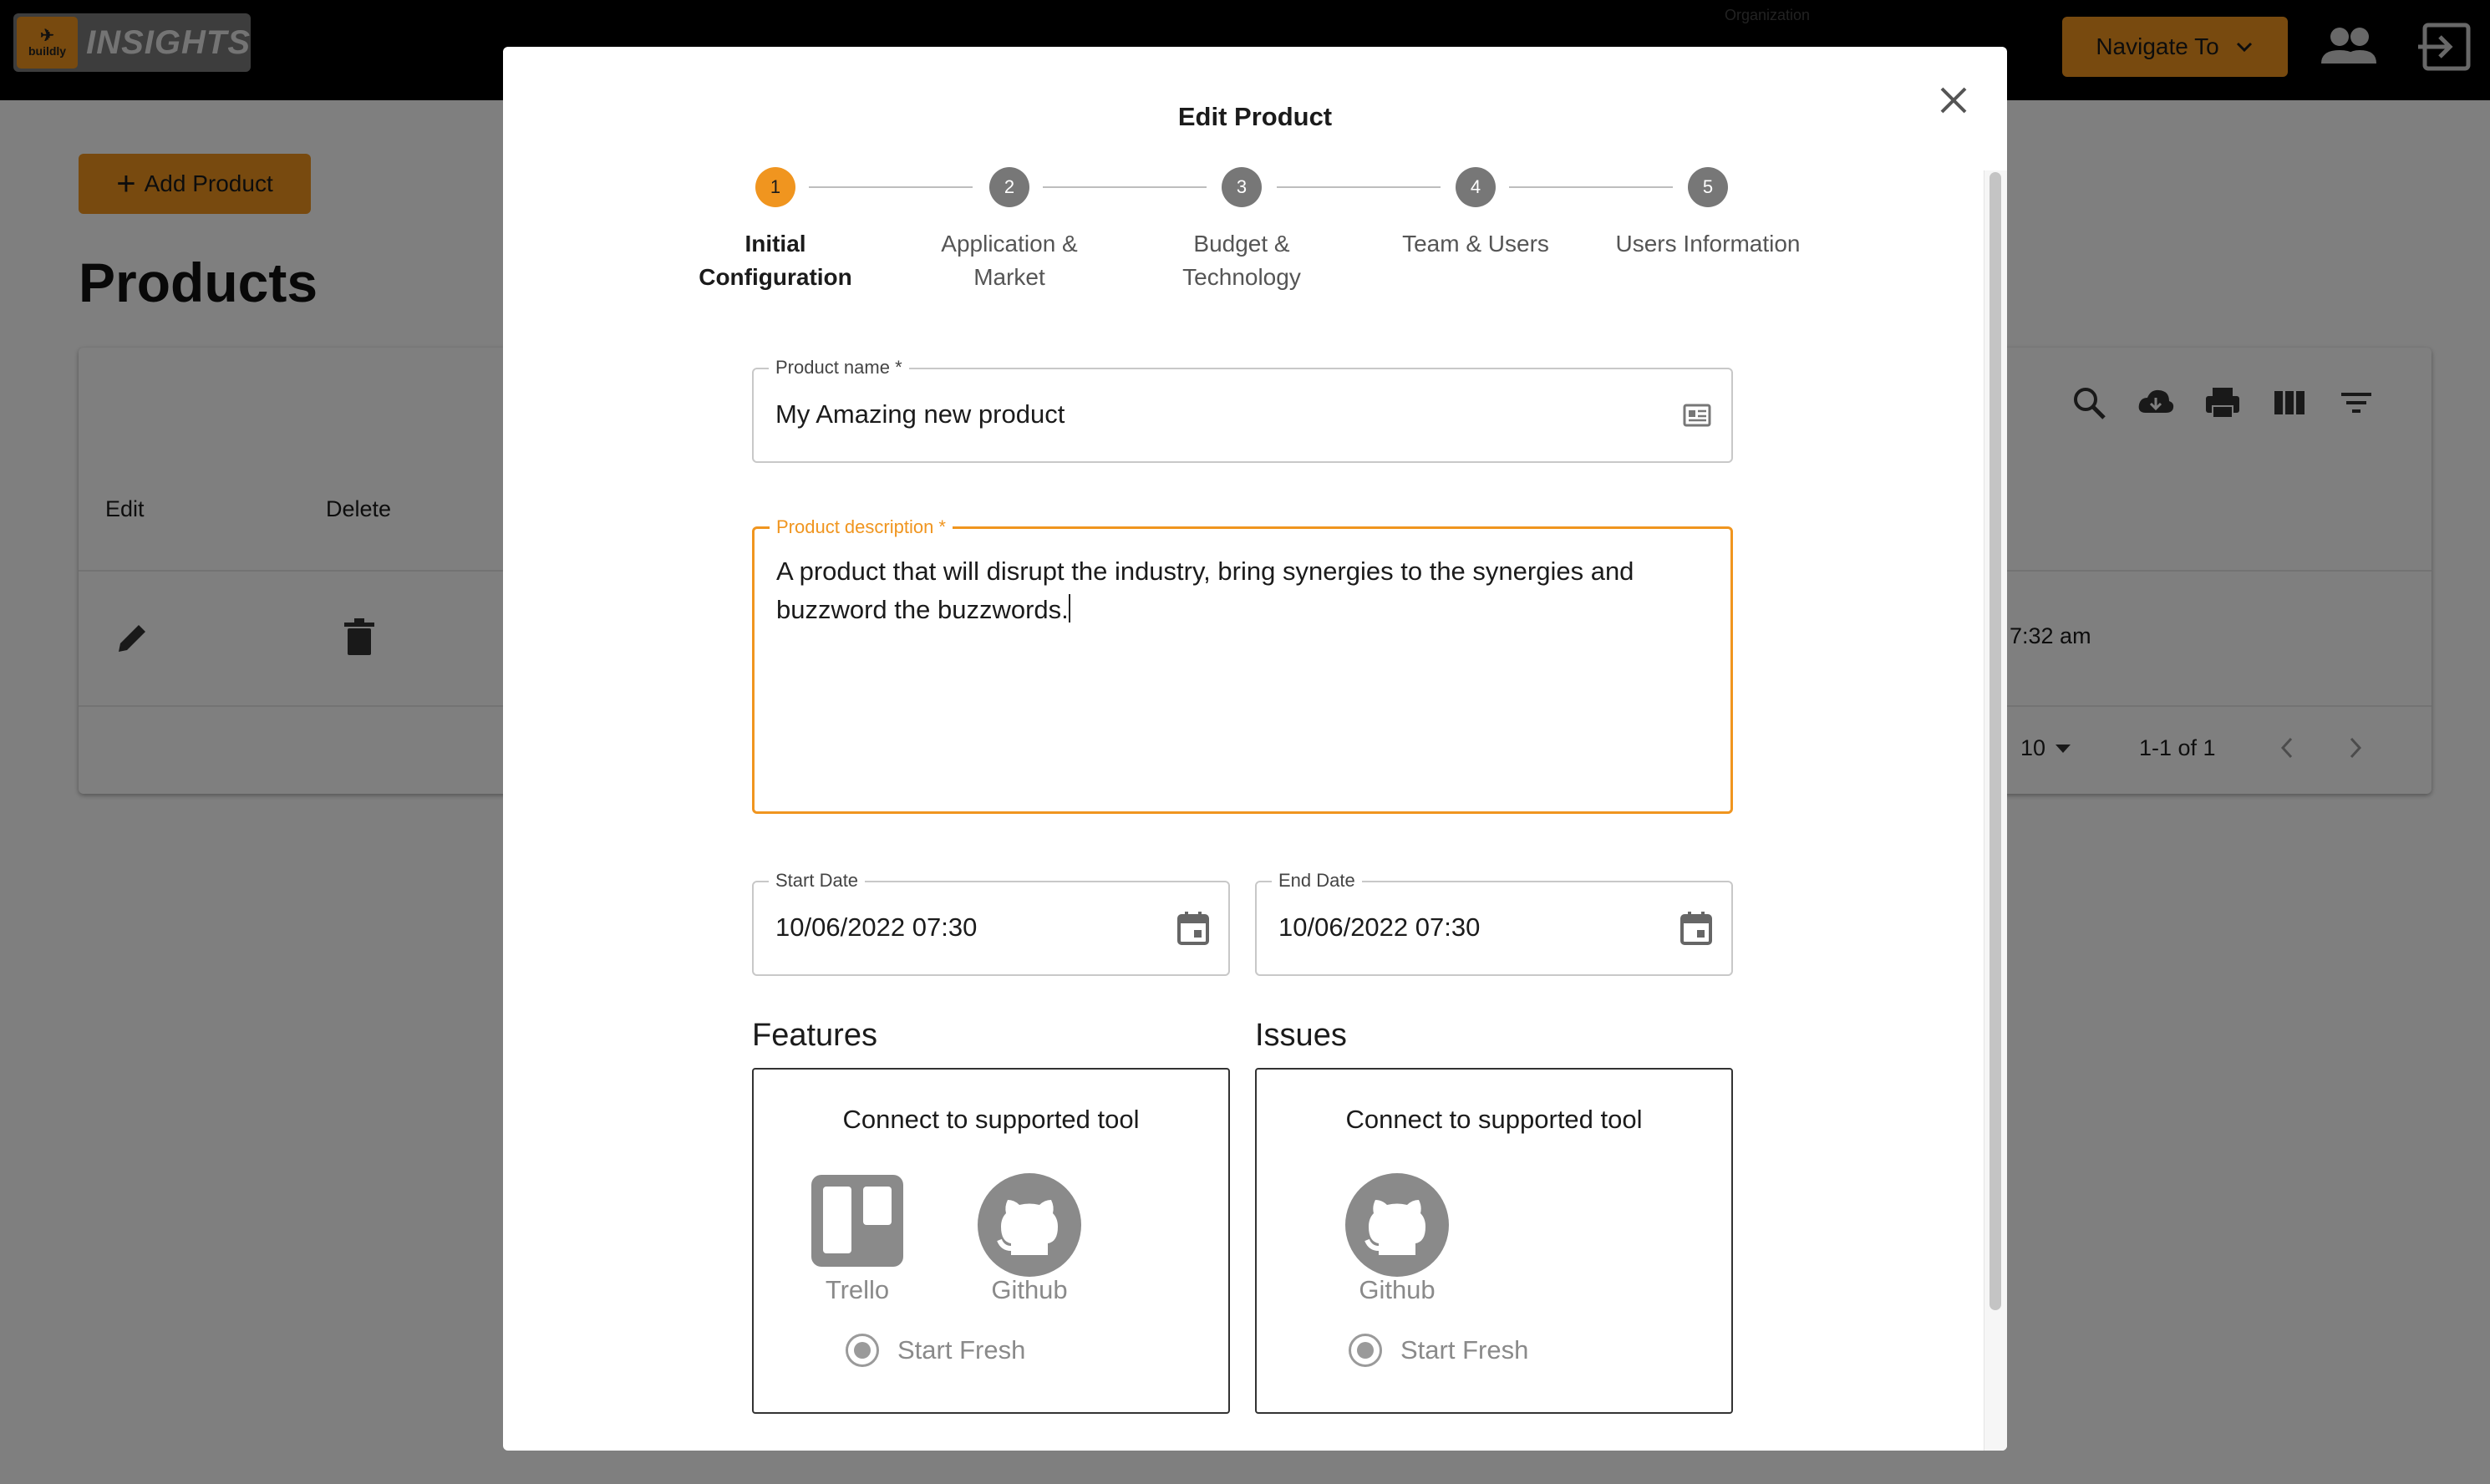  I want to click on step-label-line: Technology, so click(1241, 277).